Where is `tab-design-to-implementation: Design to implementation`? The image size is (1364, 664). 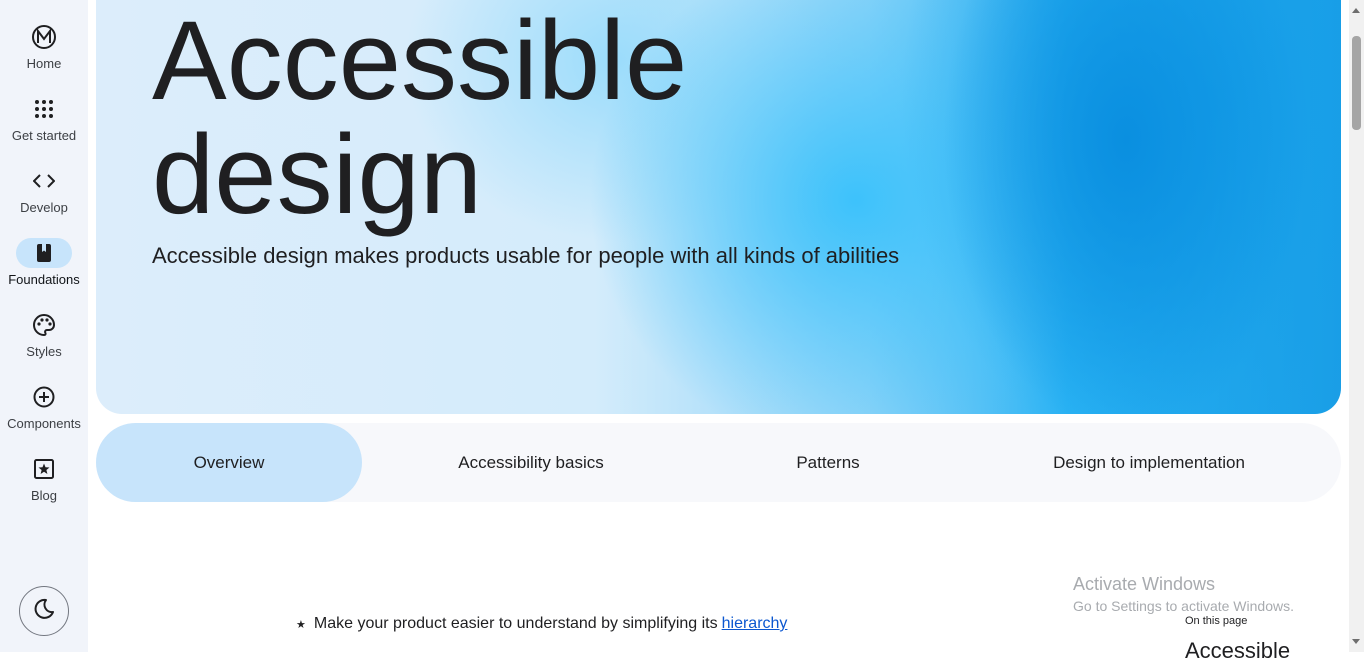
tab-design-to-implementation: Design to implementation is located at coordinates (1149, 462).